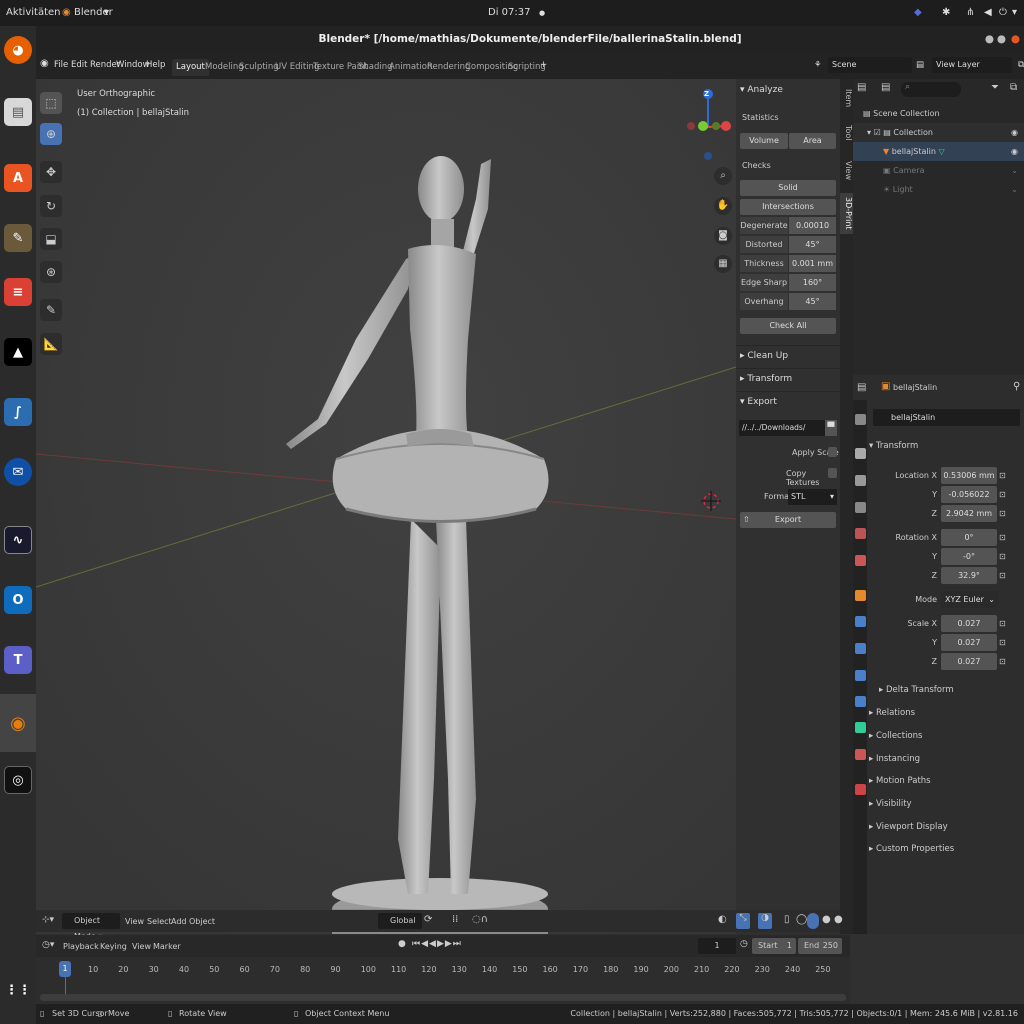  What do you see at coordinates (155, 65) in the screenshot?
I see `menu-help: Help` at bounding box center [155, 65].